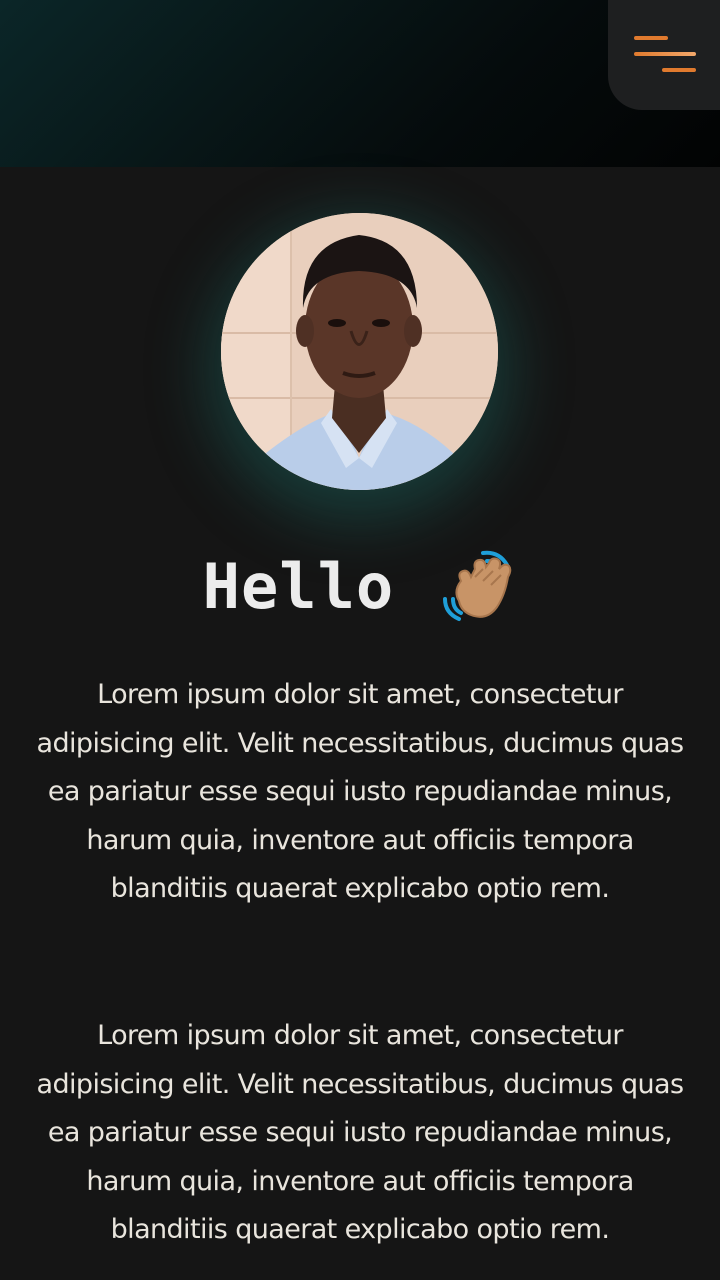 The width and height of the screenshot is (720, 1280). I want to click on avatar-frame, so click(359, 351).